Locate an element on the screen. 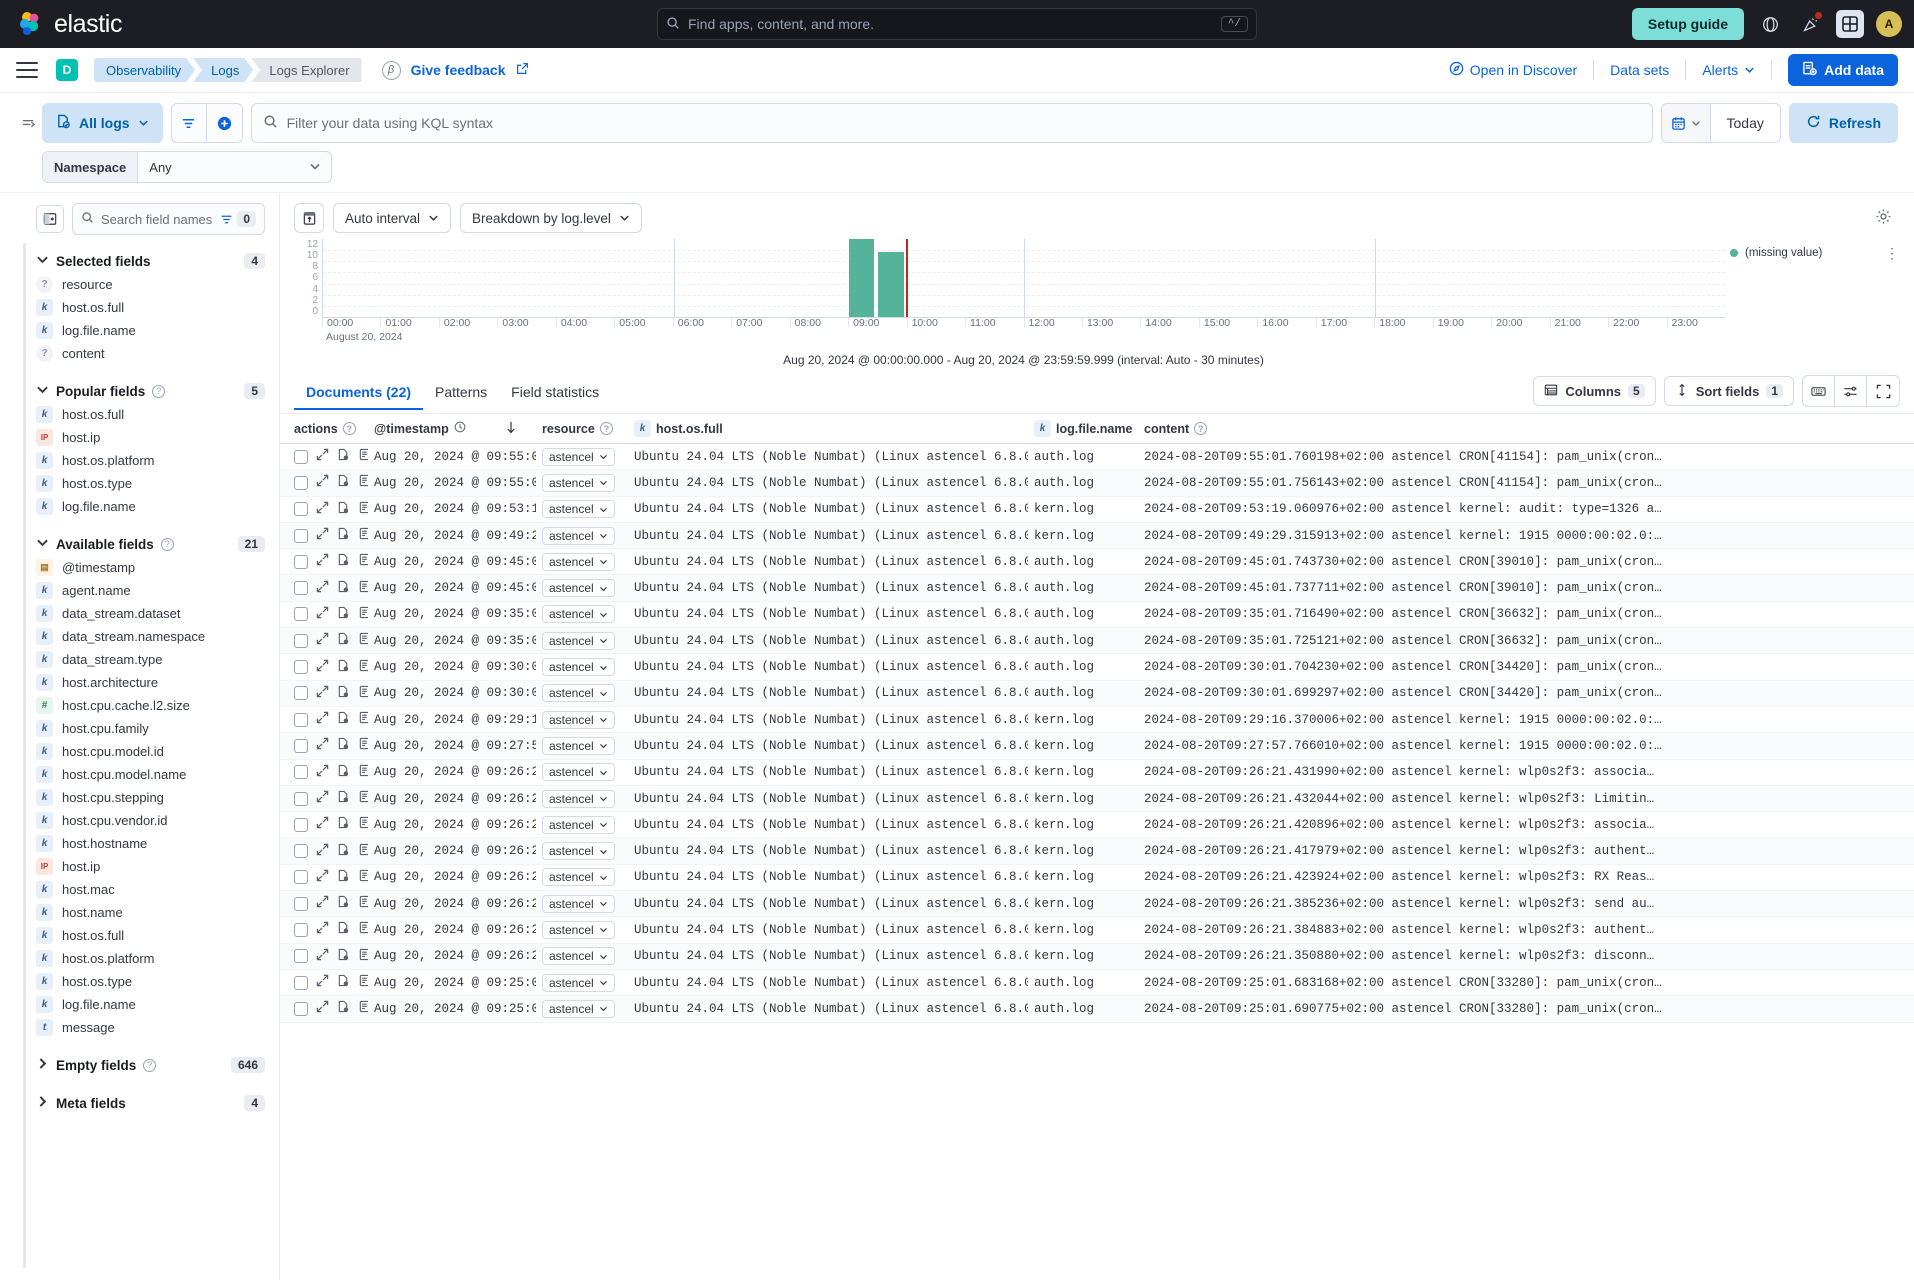 Image resolution: width=1914 pixels, height=1280 pixels. interval-selector-button: Auto interval is located at coordinates (392, 218).